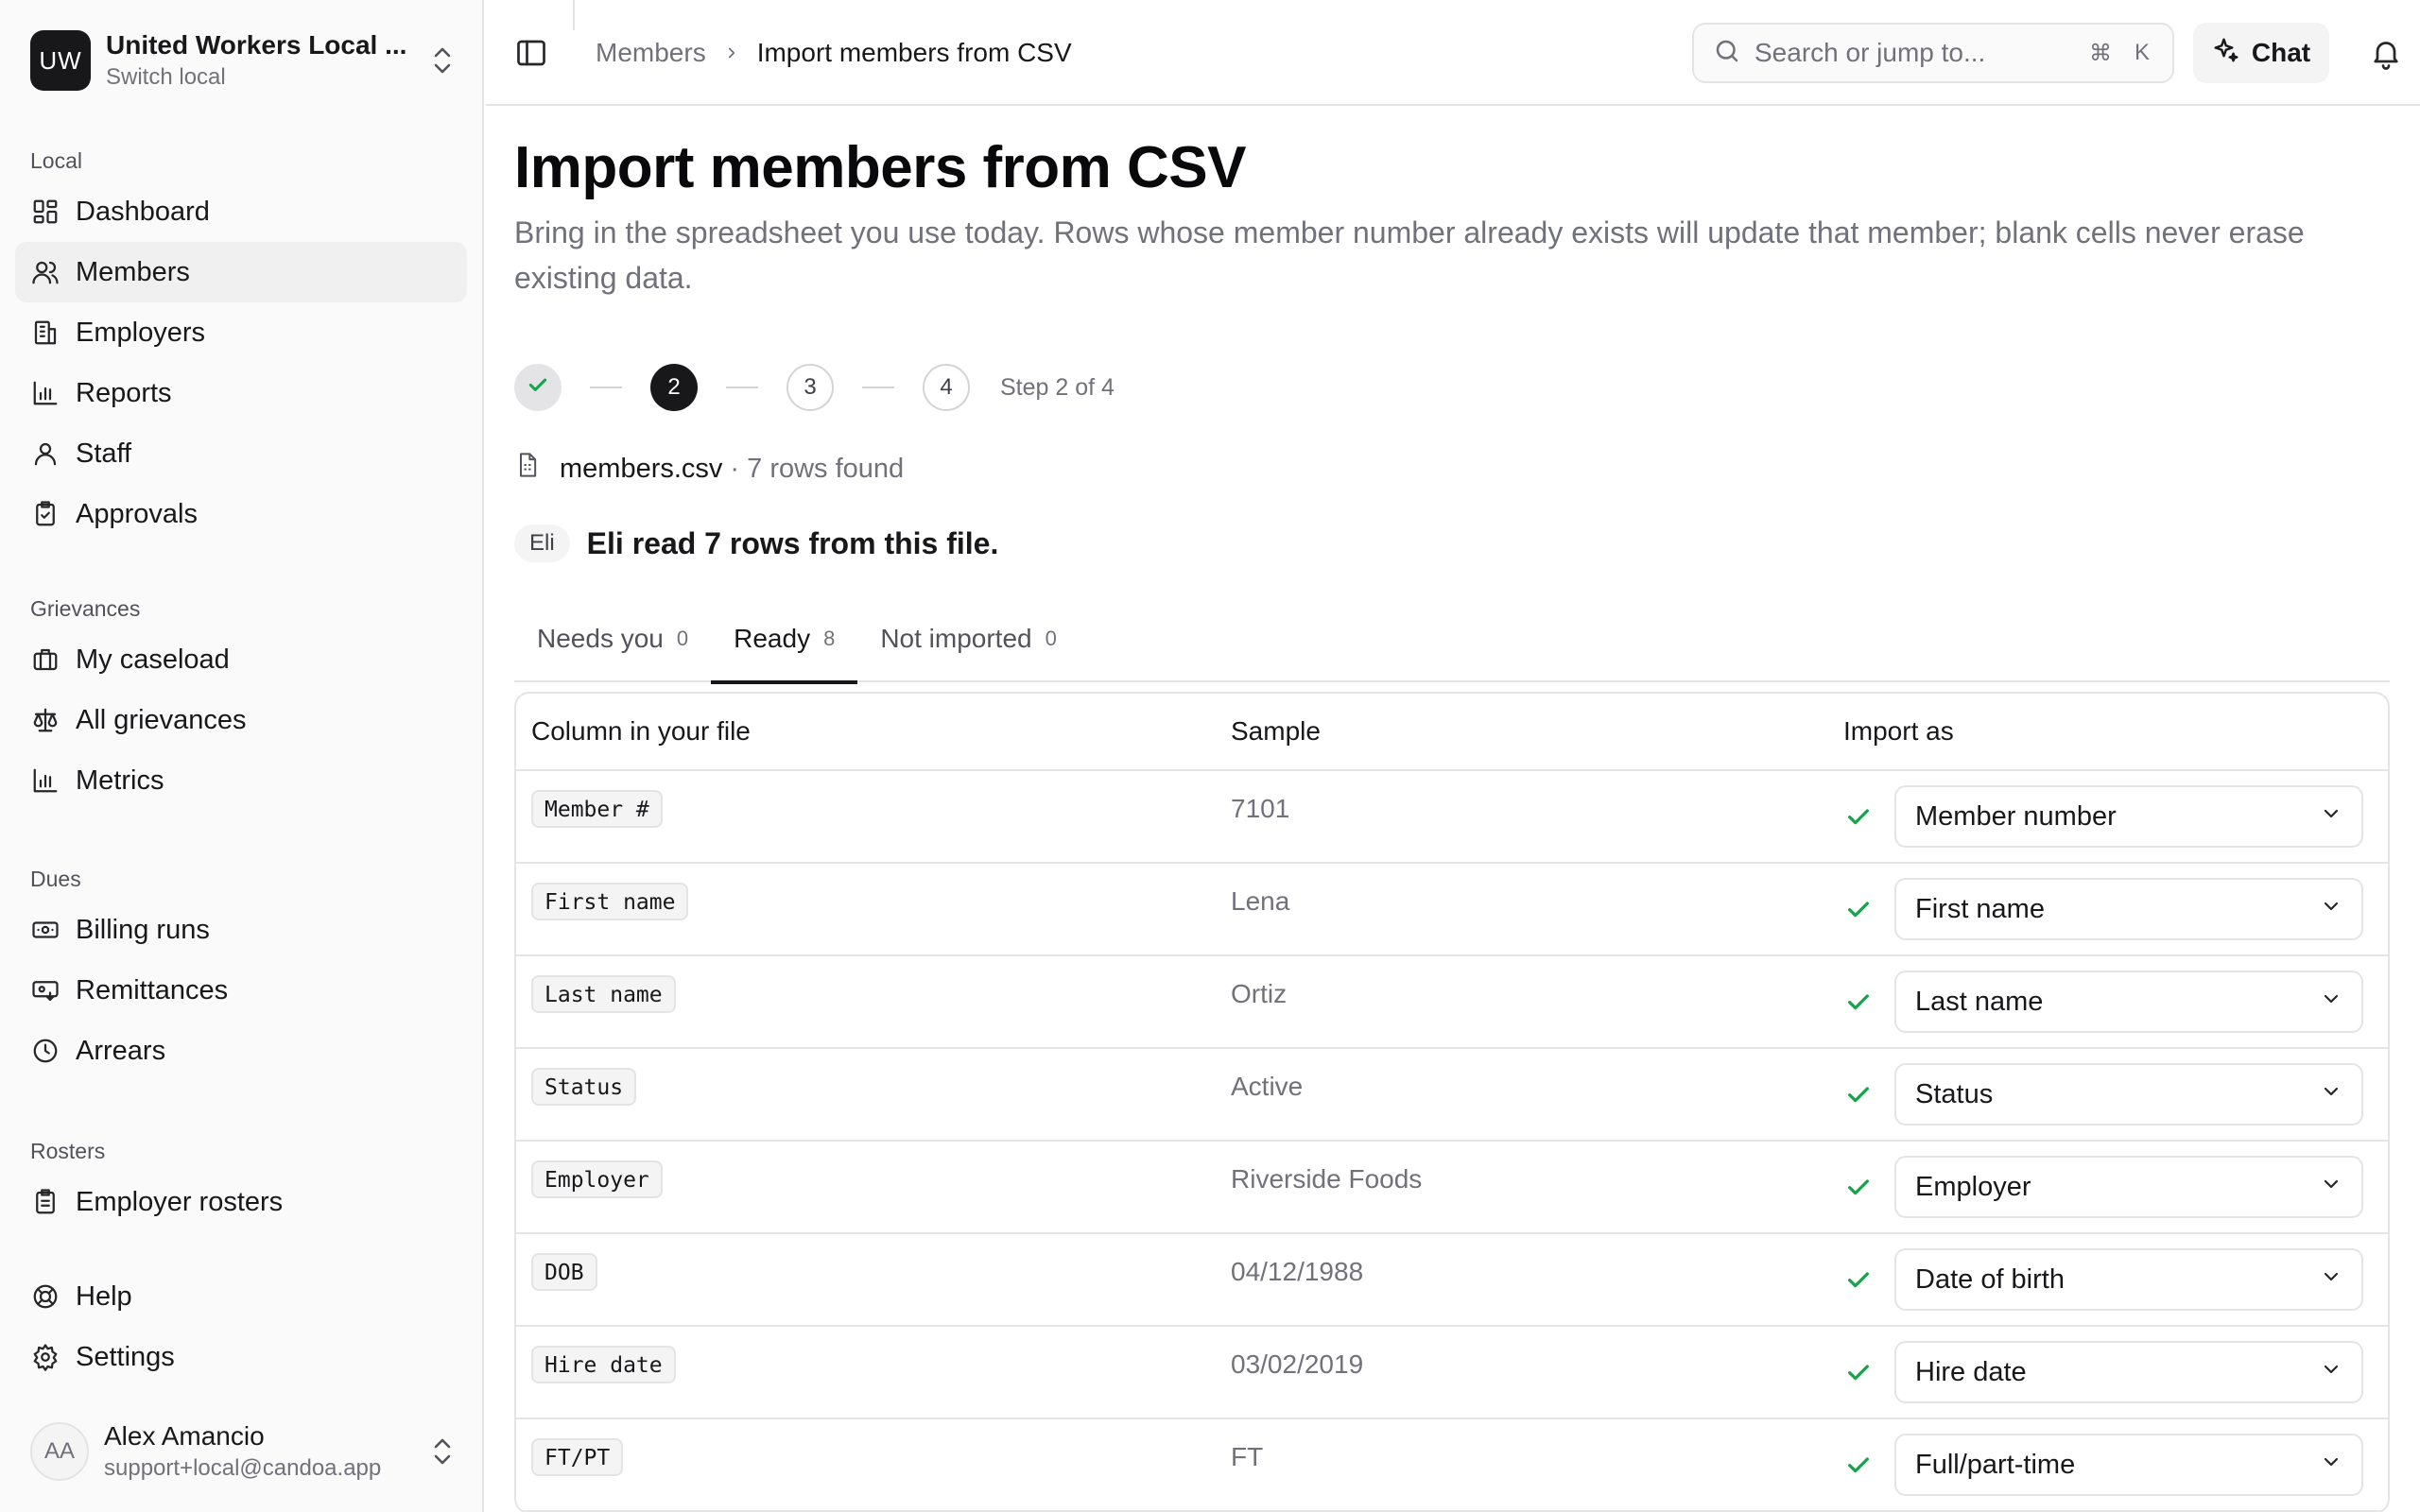 The image size is (2420, 1512). I want to click on sidebar-item-employers: Employers, so click(241, 332).